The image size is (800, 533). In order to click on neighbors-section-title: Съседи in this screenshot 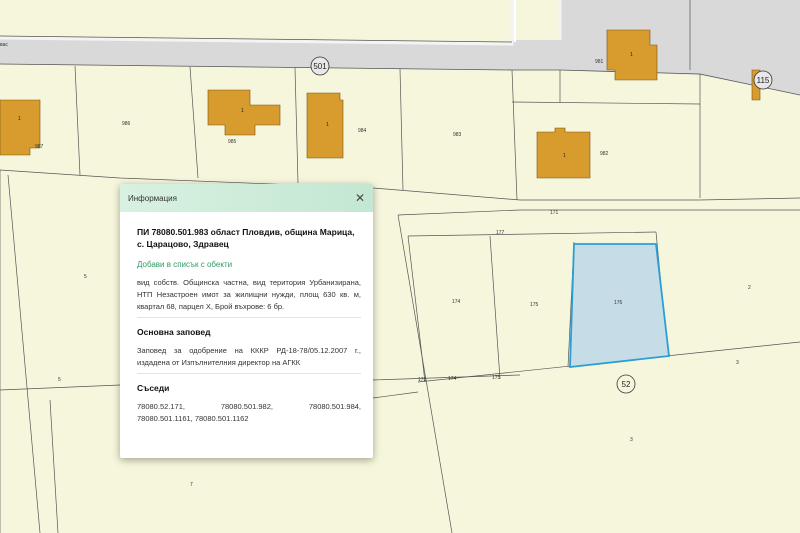, I will do `click(153, 388)`.